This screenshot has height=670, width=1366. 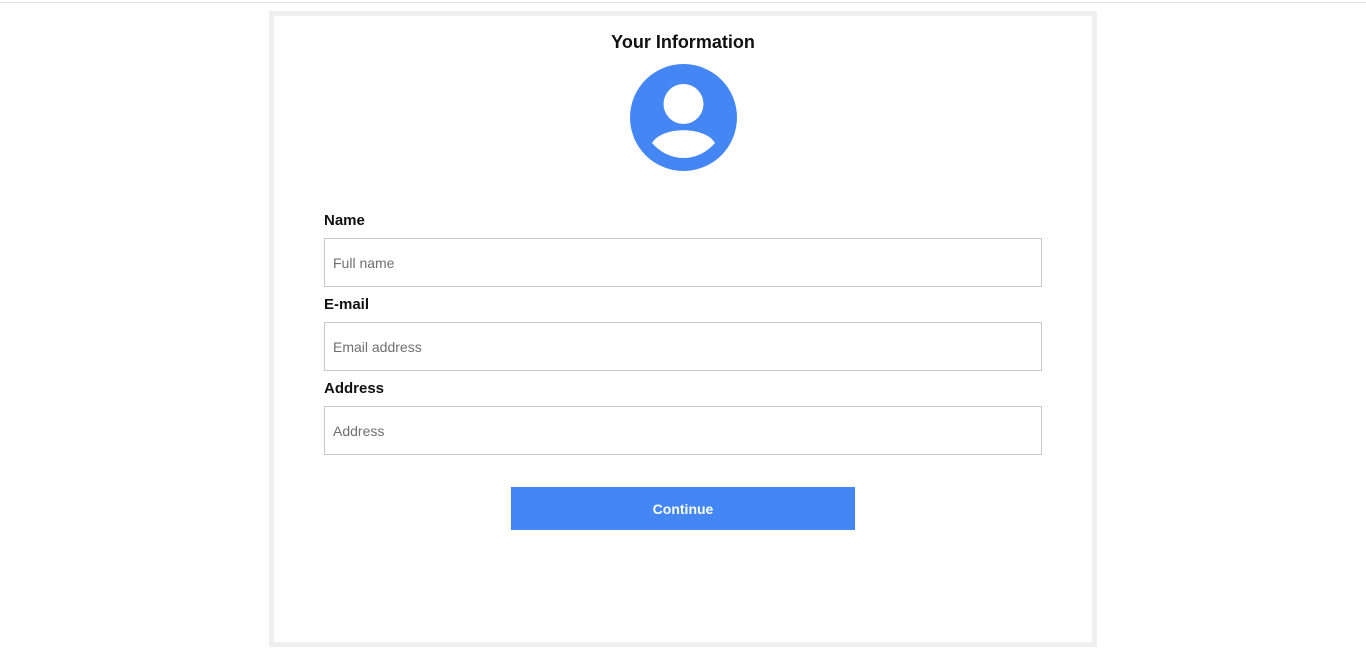 I want to click on continue-button: Continue, so click(x=683, y=508).